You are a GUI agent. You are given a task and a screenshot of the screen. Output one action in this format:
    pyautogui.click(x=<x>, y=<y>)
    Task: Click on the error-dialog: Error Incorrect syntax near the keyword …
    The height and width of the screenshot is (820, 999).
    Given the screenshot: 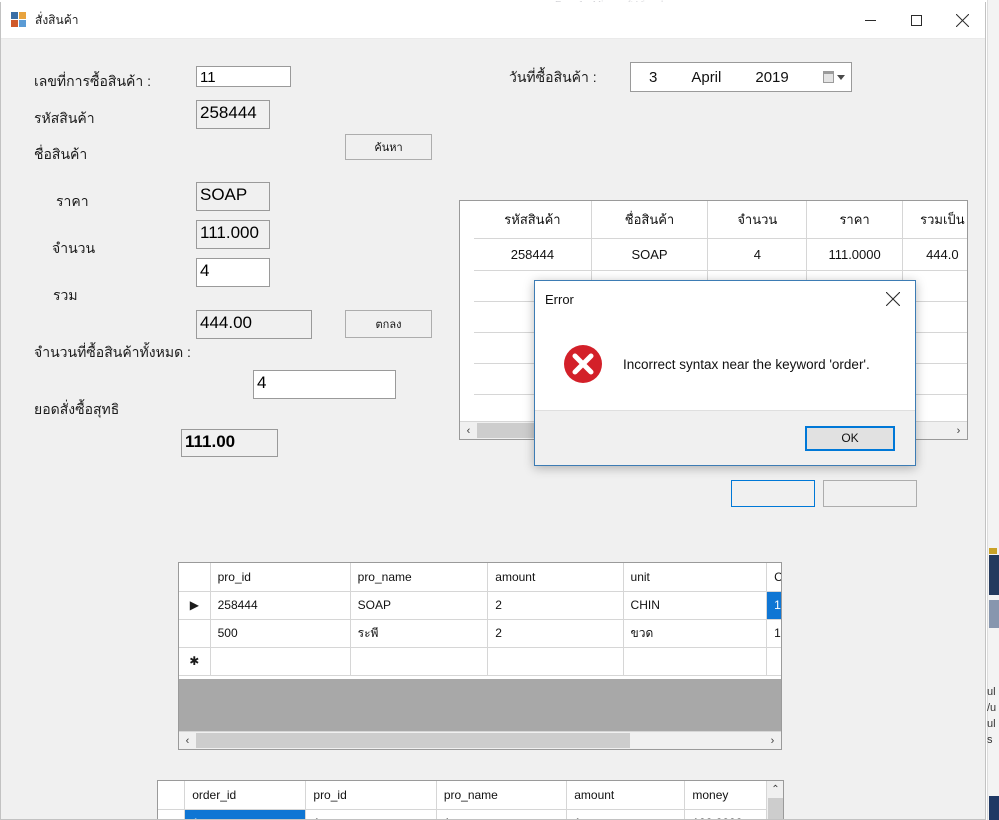 What is the action you would take?
    pyautogui.click(x=725, y=373)
    